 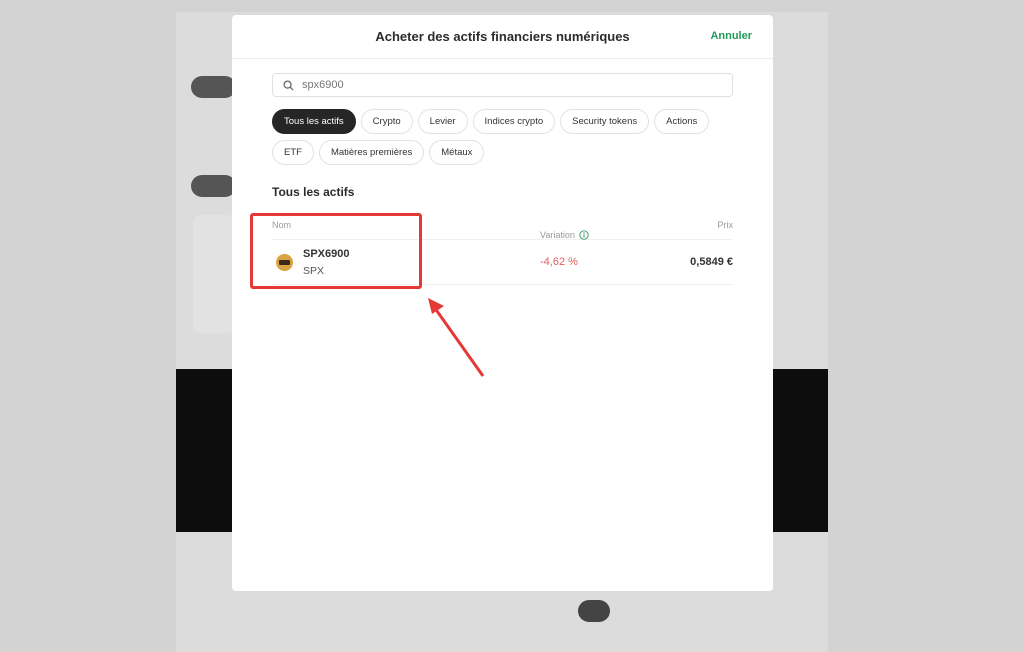 I want to click on asset-symbol: SPX, so click(x=314, y=271).